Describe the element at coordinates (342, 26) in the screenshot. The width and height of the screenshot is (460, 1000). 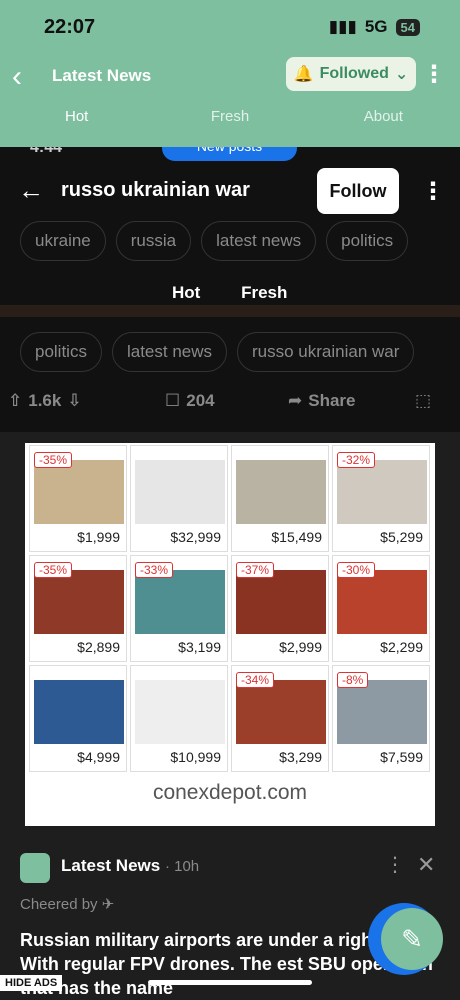
I see `signal-icon: ▮▮▮` at that location.